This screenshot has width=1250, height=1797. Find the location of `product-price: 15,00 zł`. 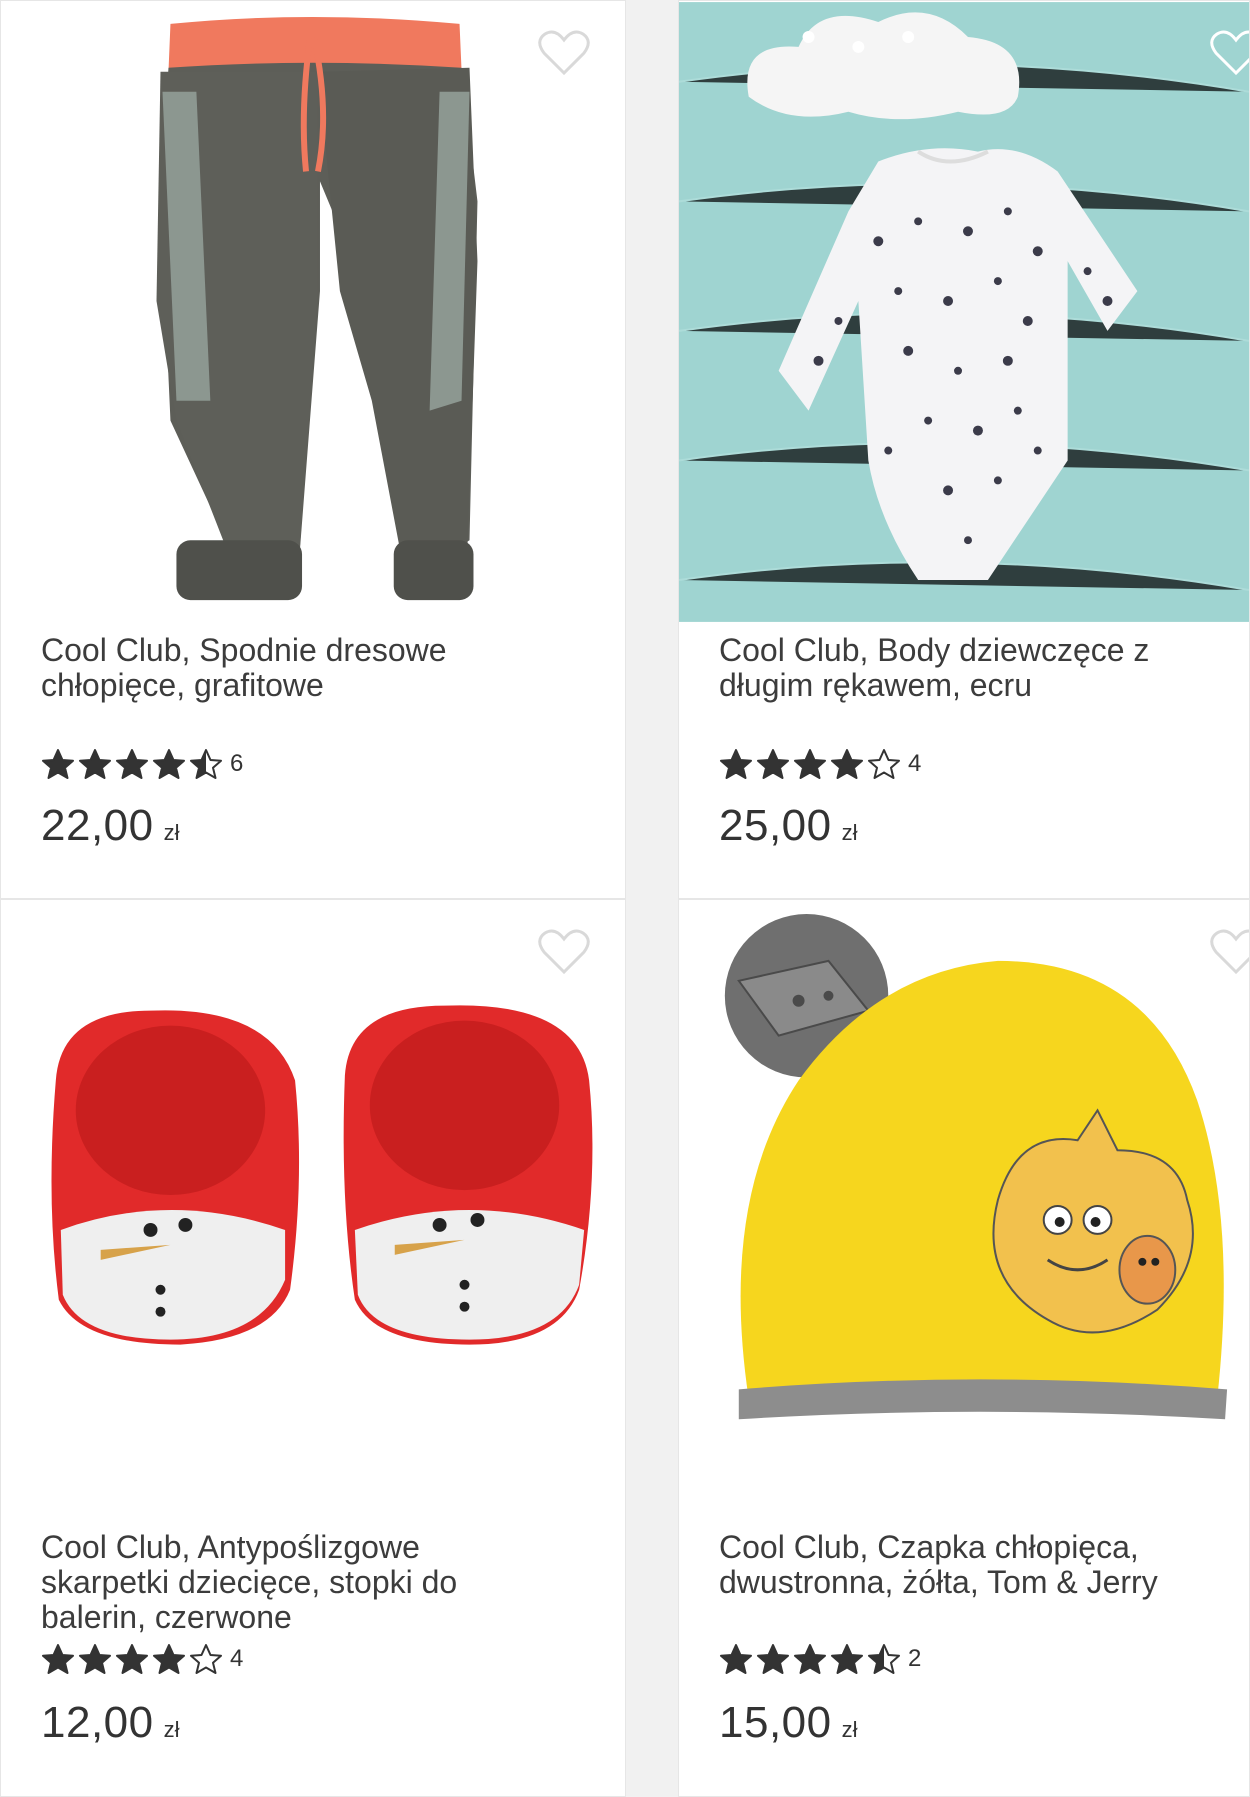

product-price: 15,00 zł is located at coordinates (788, 1723).